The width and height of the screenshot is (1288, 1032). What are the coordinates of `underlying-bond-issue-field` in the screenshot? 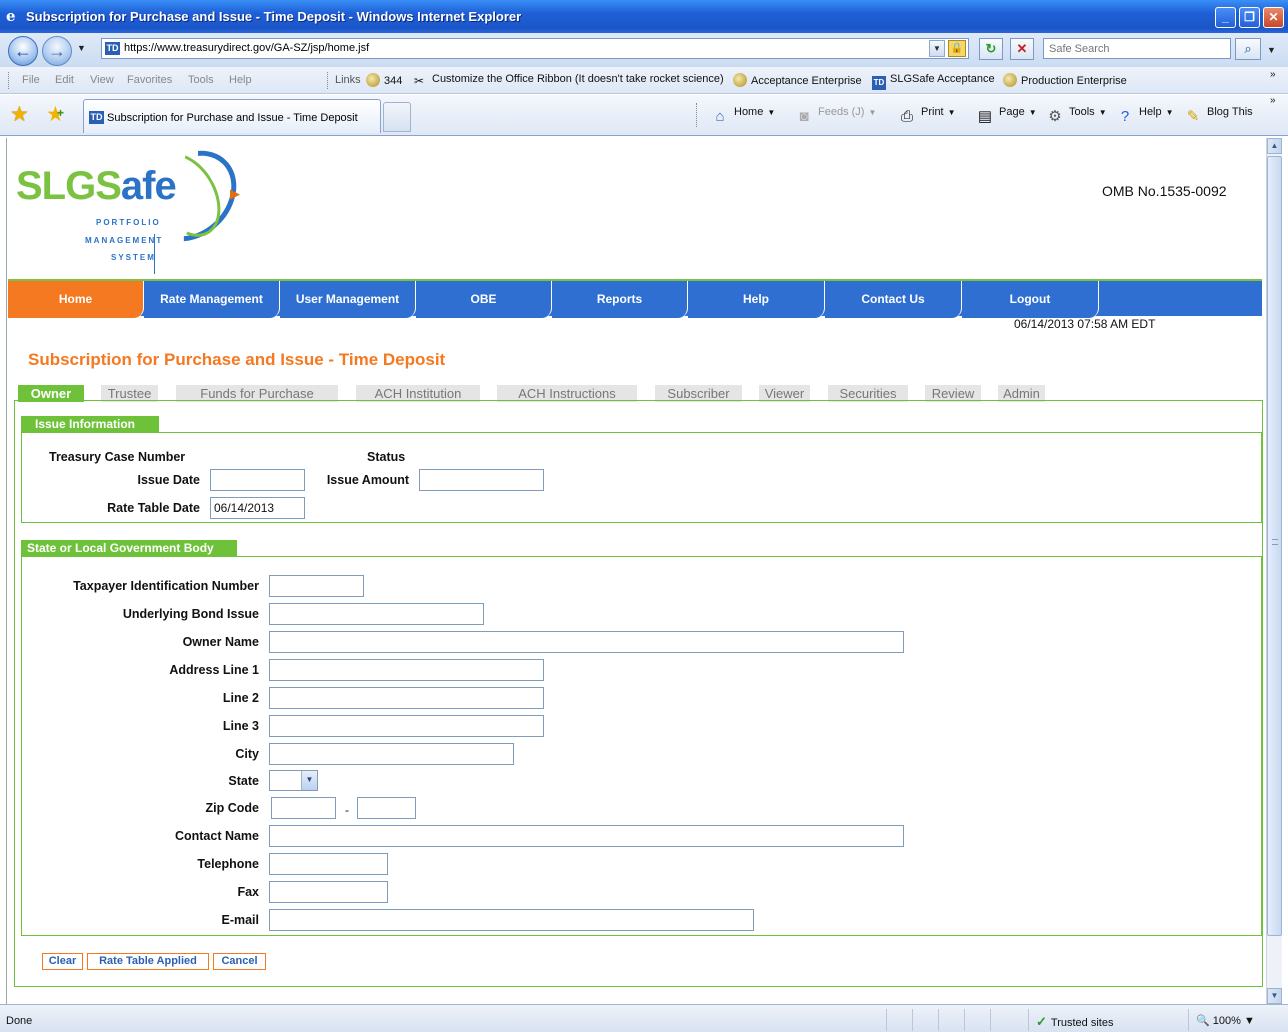 It's located at (376, 614).